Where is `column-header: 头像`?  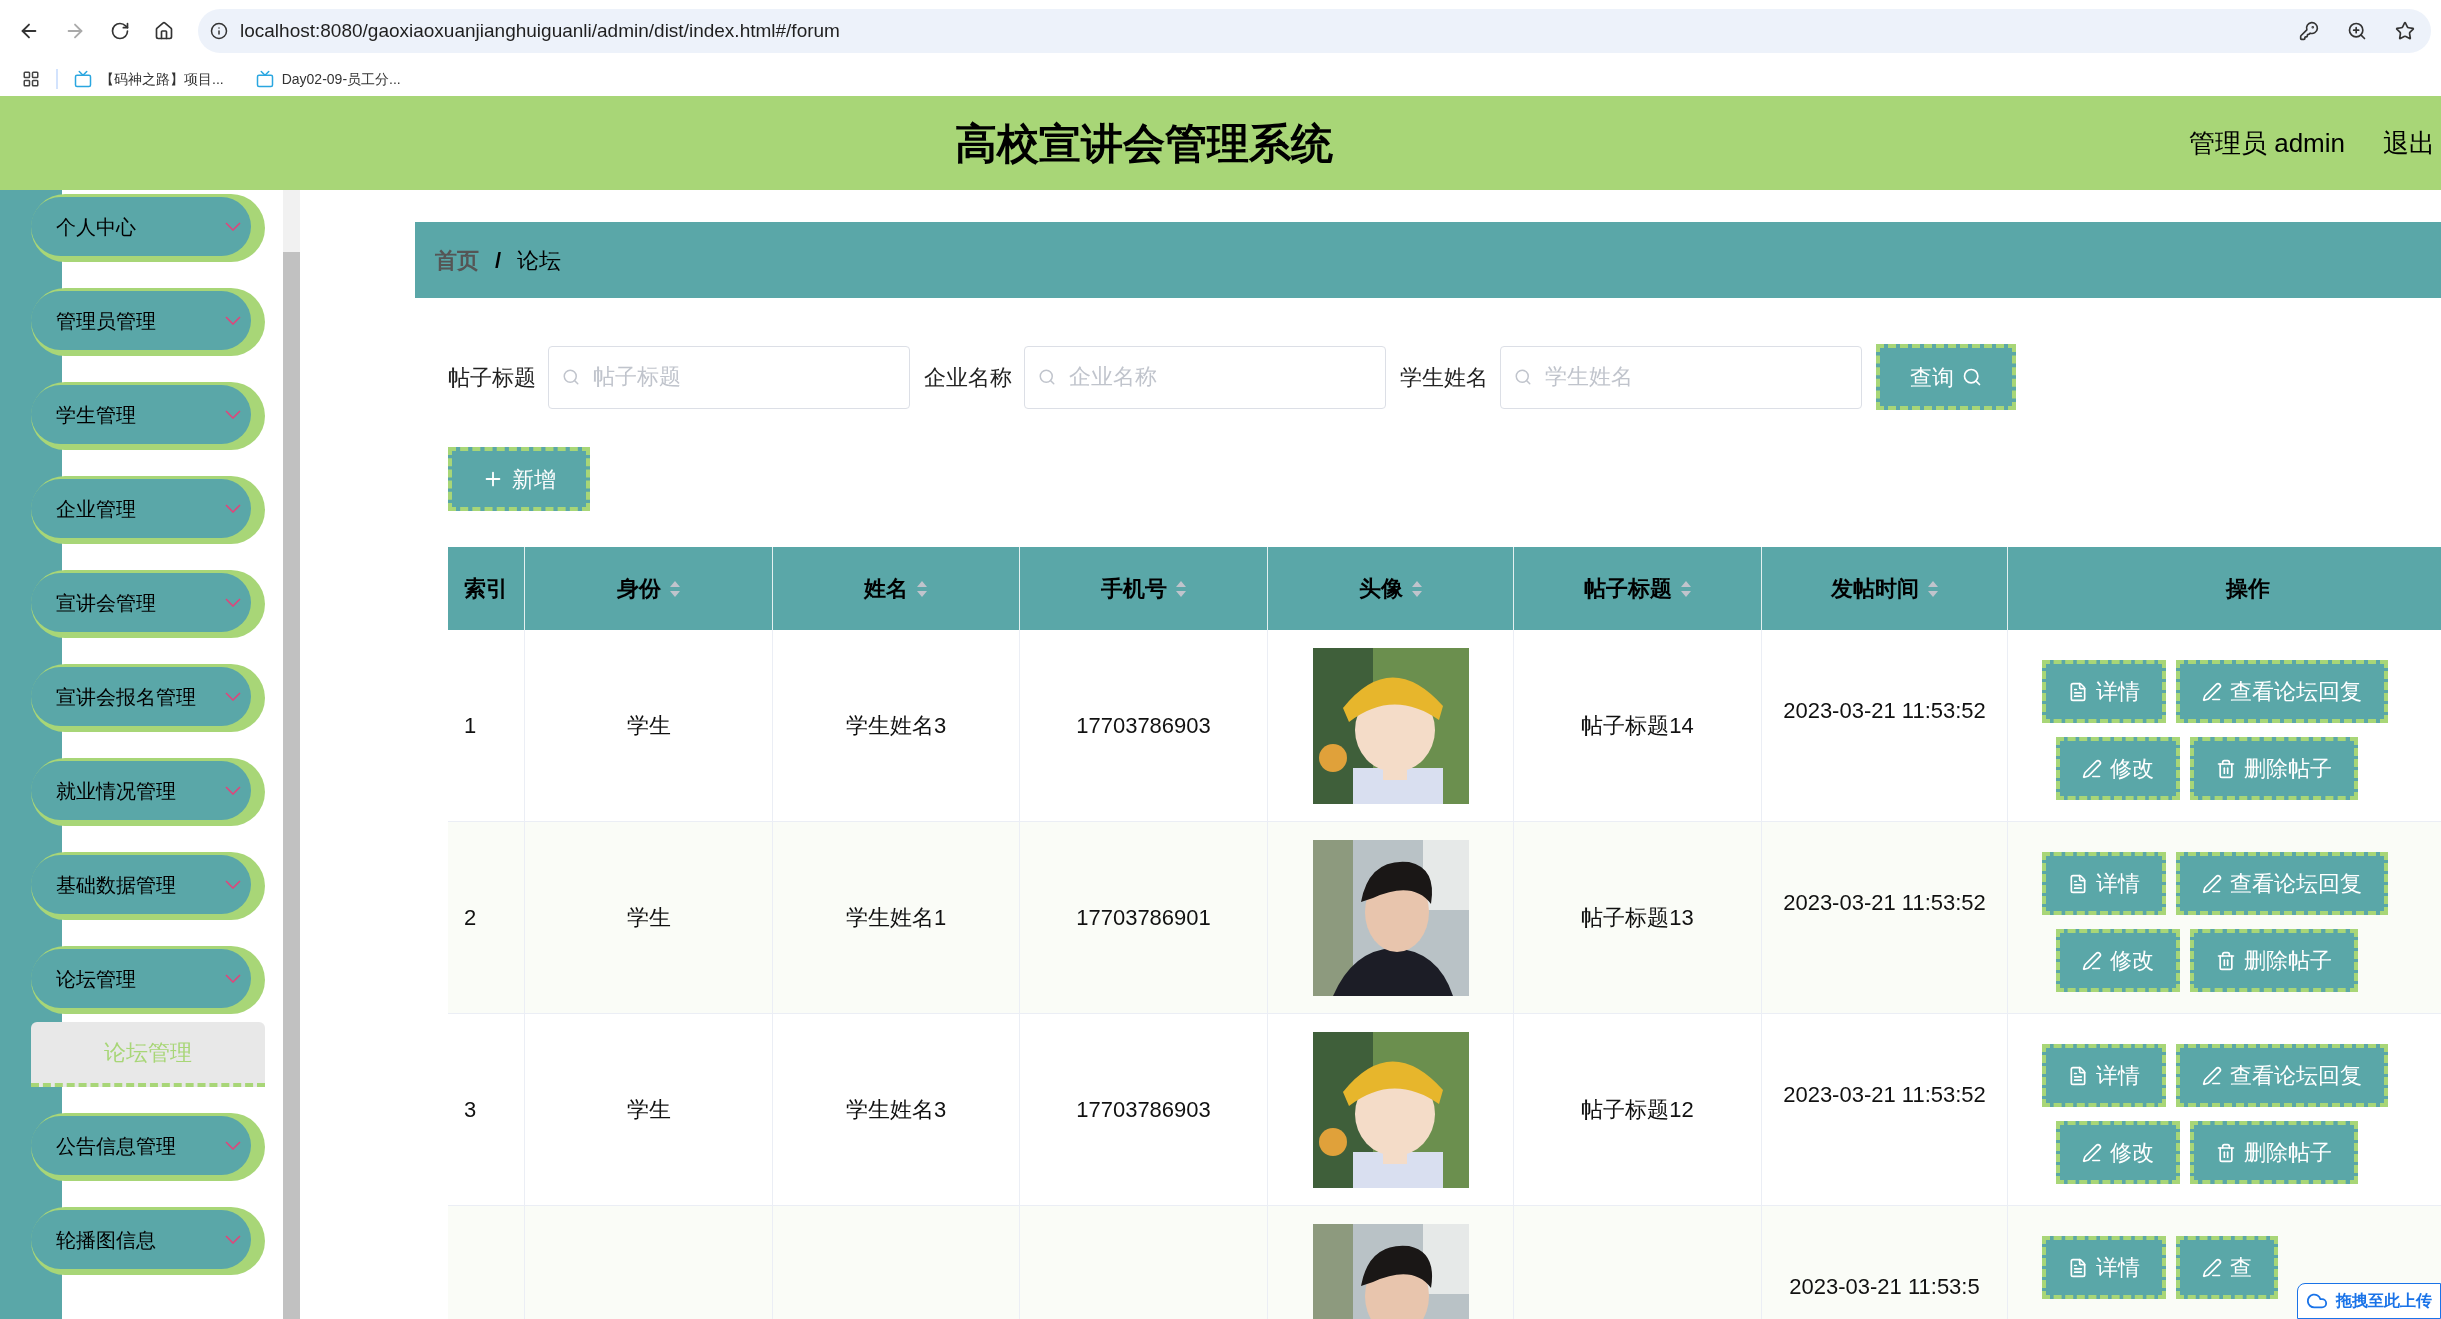 column-header: 头像 is located at coordinates (1390, 588).